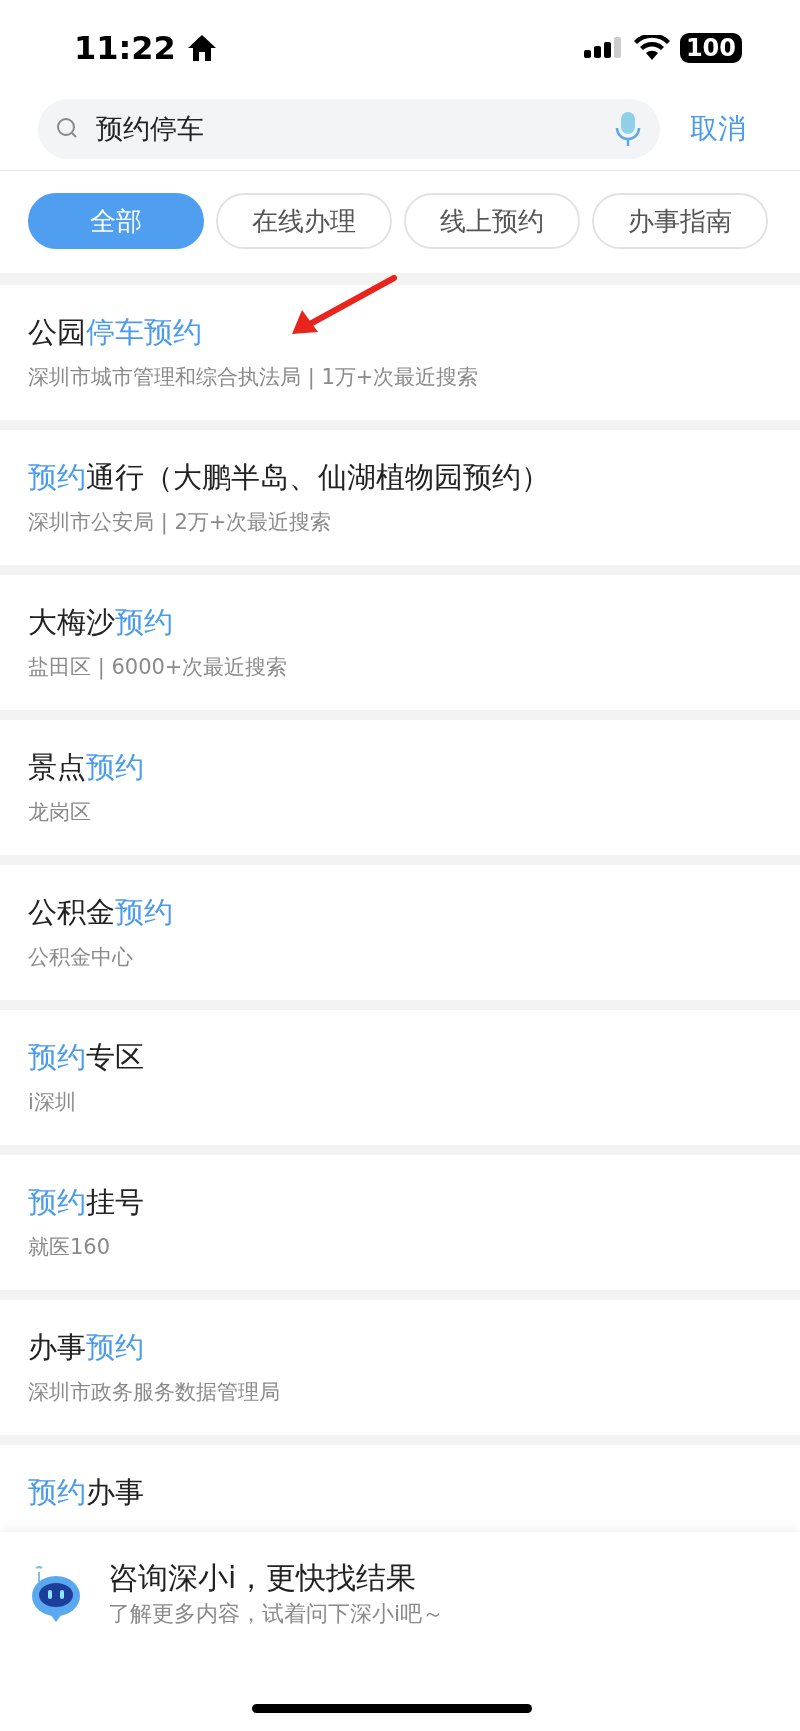 Image resolution: width=800 pixels, height=1731 pixels. What do you see at coordinates (52, 1102) in the screenshot?
I see `result-source: i深圳` at bounding box center [52, 1102].